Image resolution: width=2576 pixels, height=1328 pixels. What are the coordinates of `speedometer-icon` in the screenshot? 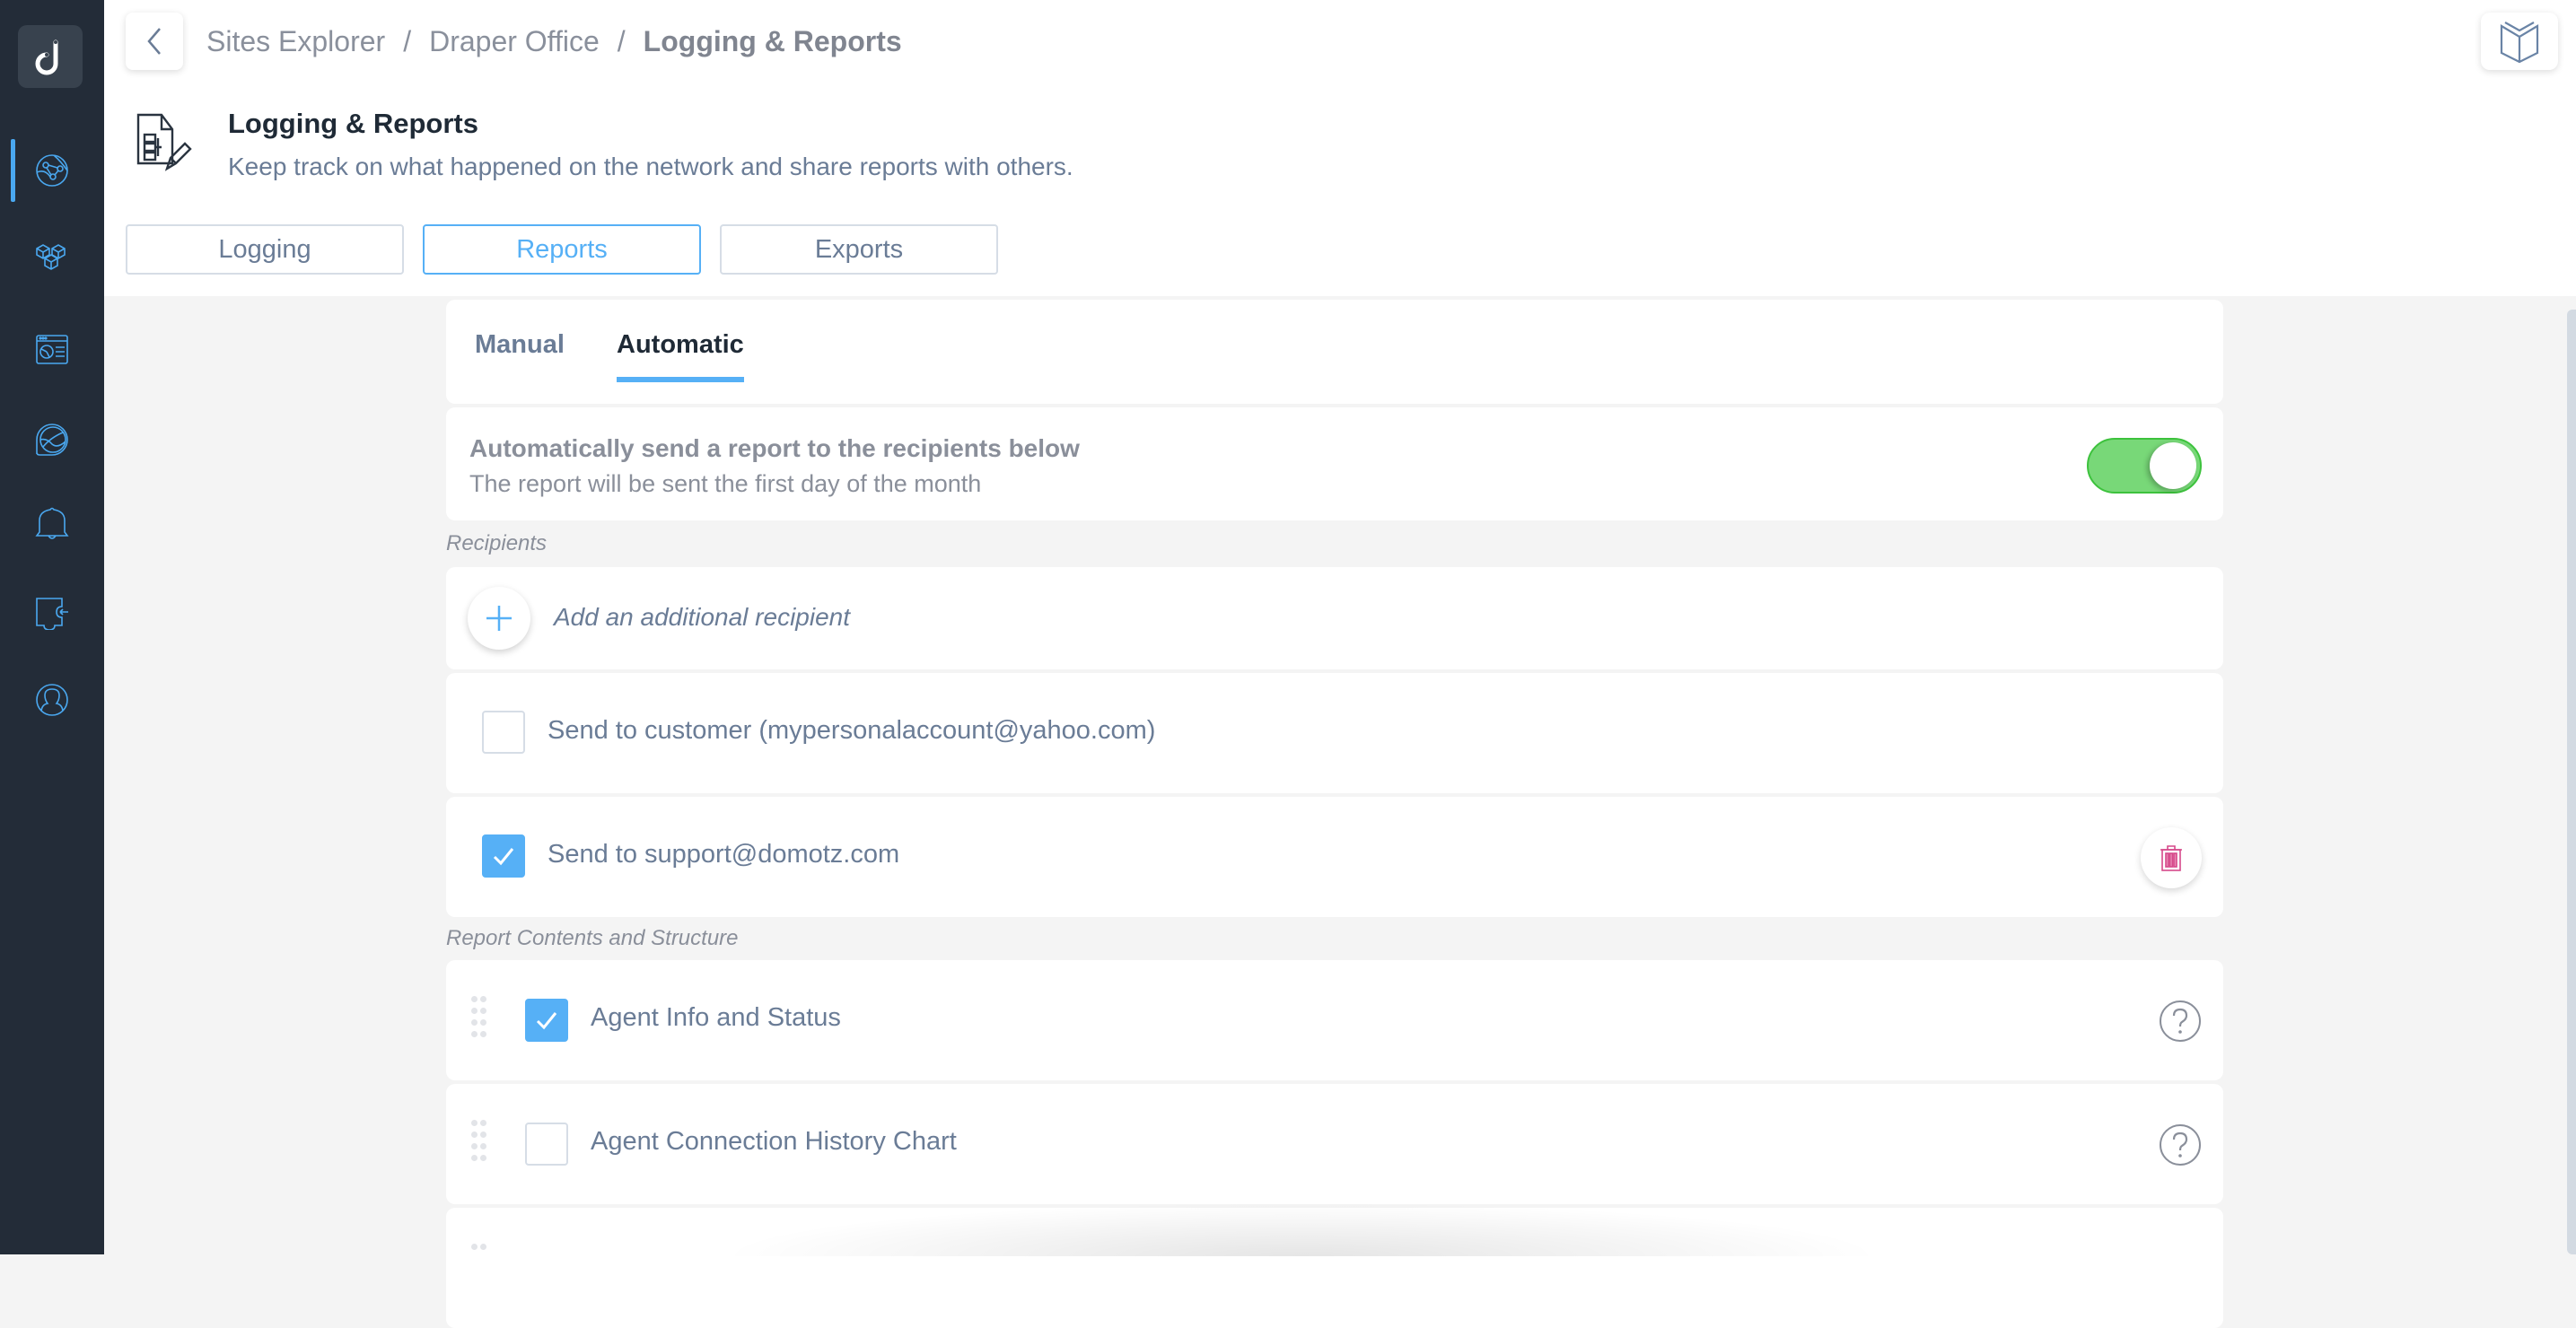 It's located at (52, 440).